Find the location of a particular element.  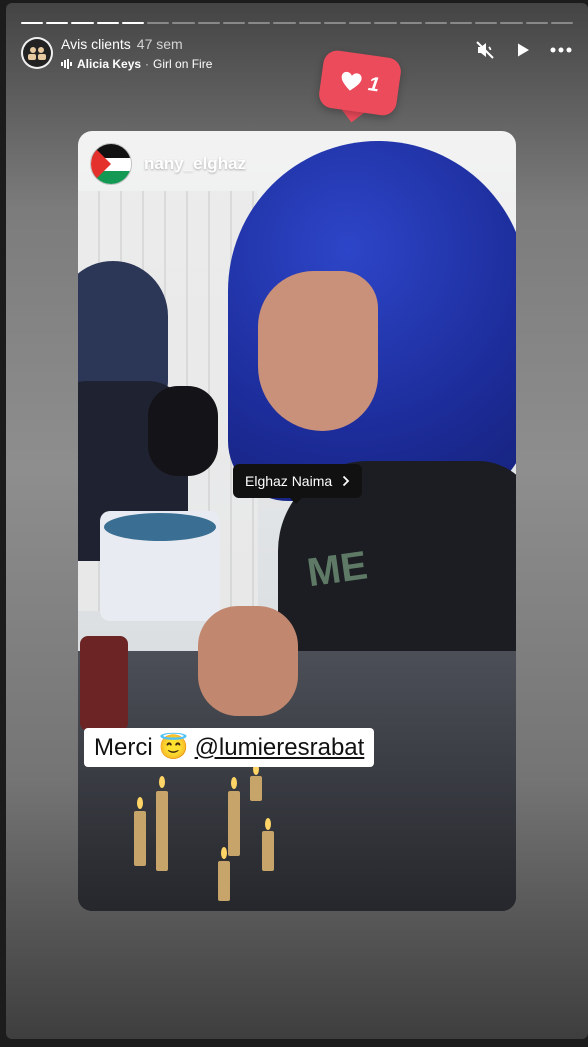

more-options-button is located at coordinates (561, 50).